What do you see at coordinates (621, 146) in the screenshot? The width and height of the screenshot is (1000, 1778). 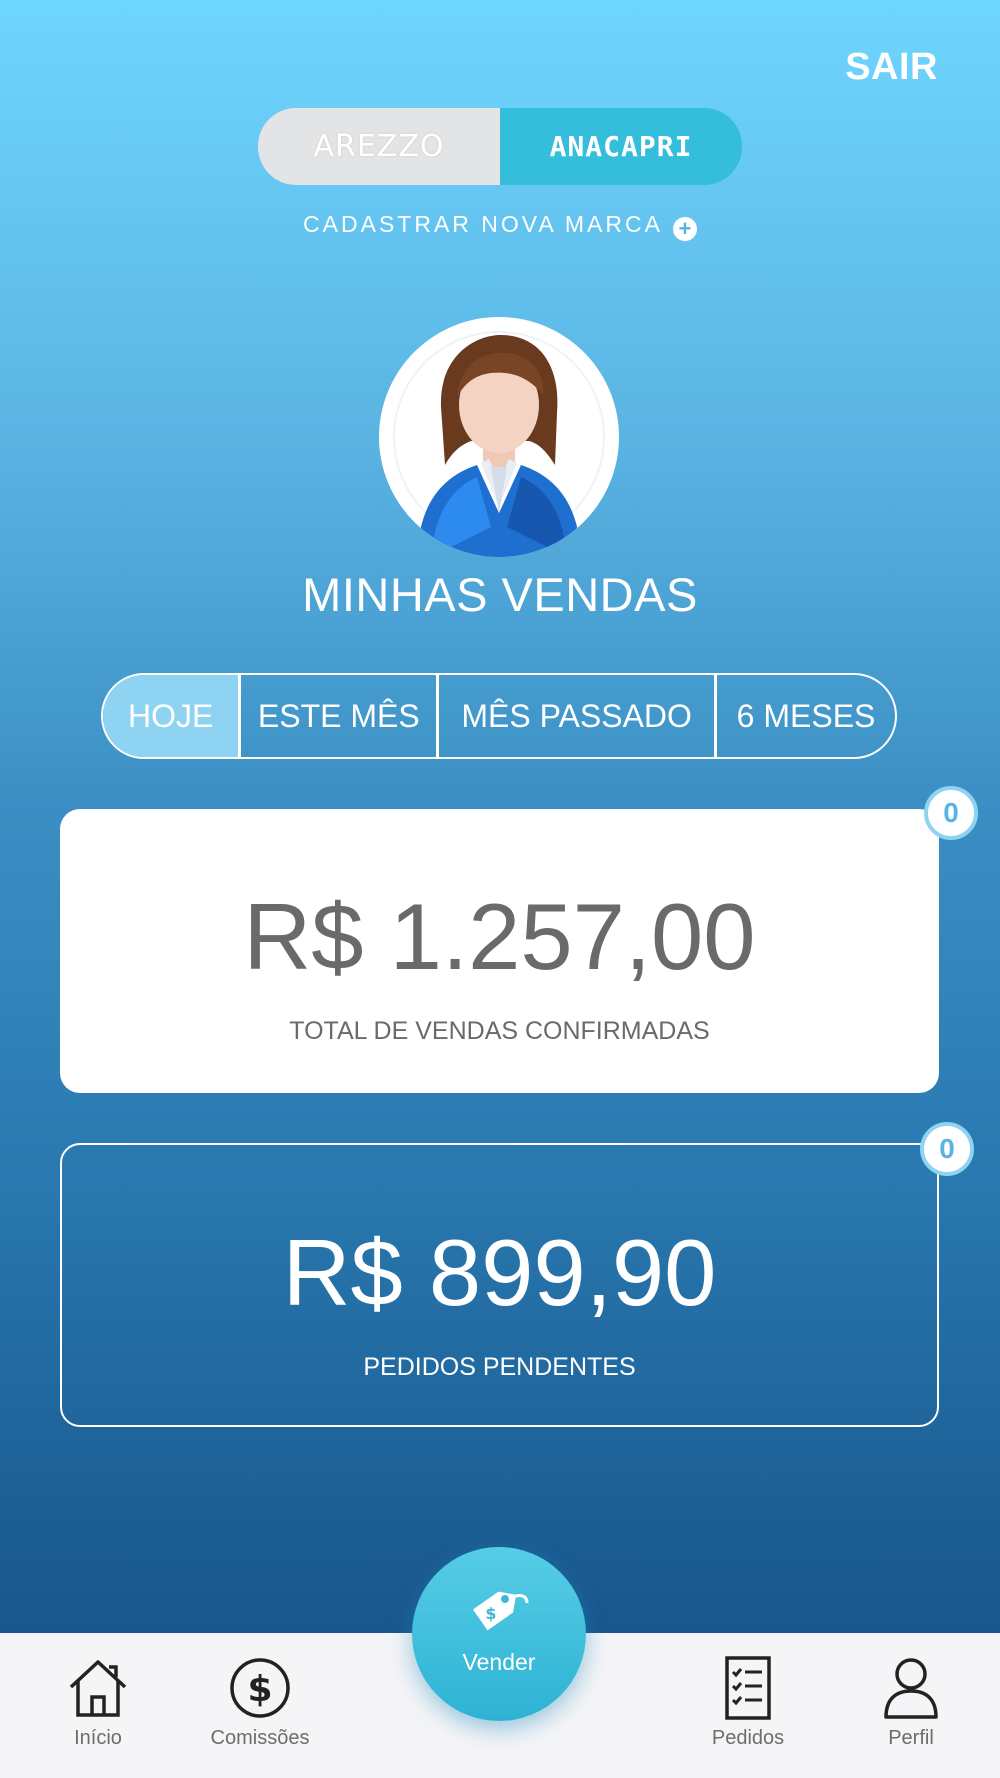 I see `brand-option-anacapri: ANACAPRI` at bounding box center [621, 146].